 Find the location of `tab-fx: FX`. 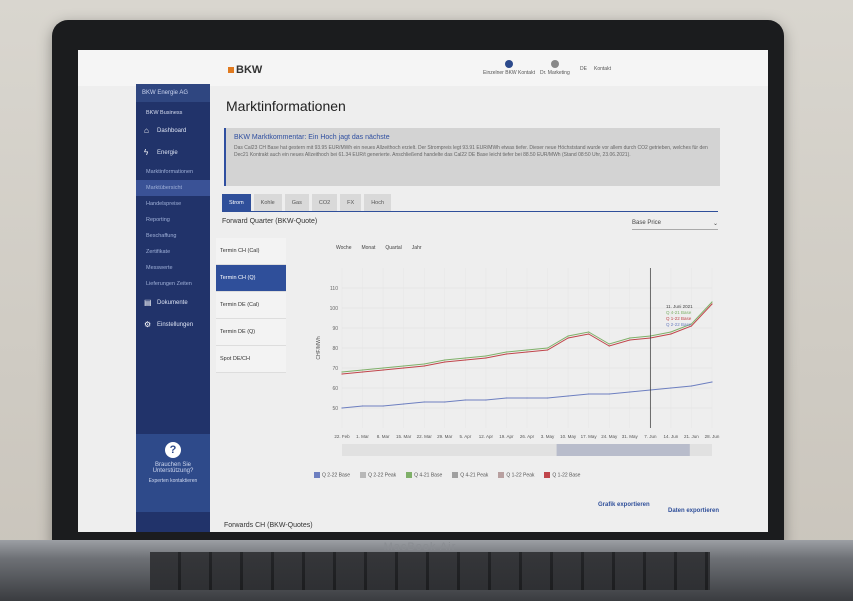

tab-fx: FX is located at coordinates (351, 203).